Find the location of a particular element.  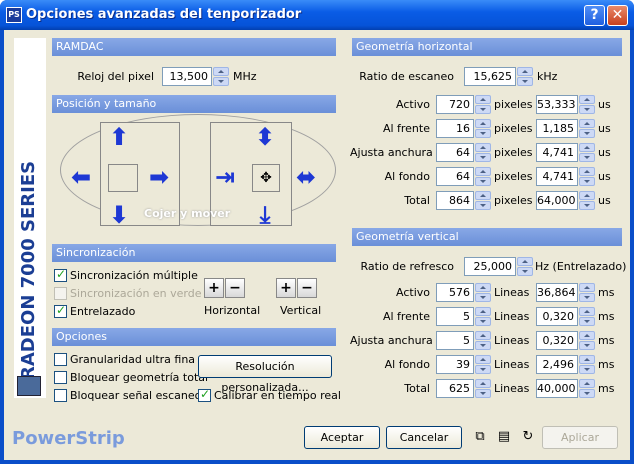

hrows-label: Al fondo is located at coordinates (407, 176).